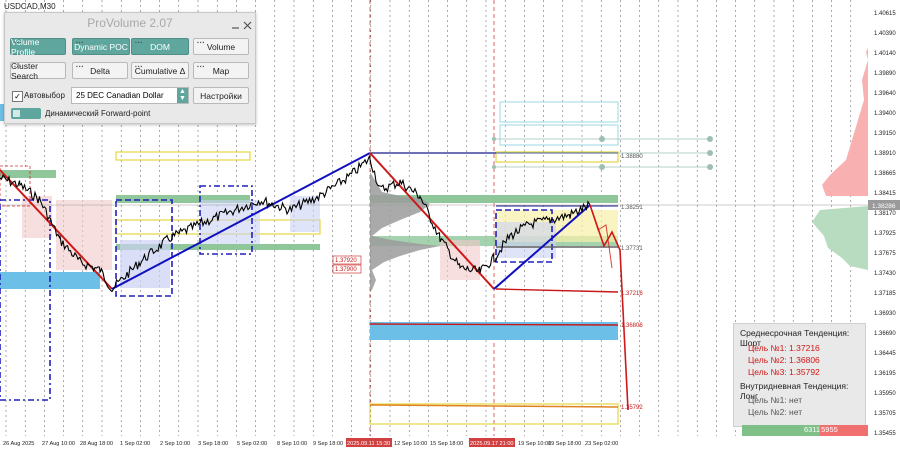 This screenshot has height=451, width=900. What do you see at coordinates (221, 70) in the screenshot?
I see `map-button: ▪▪▪ Map` at bounding box center [221, 70].